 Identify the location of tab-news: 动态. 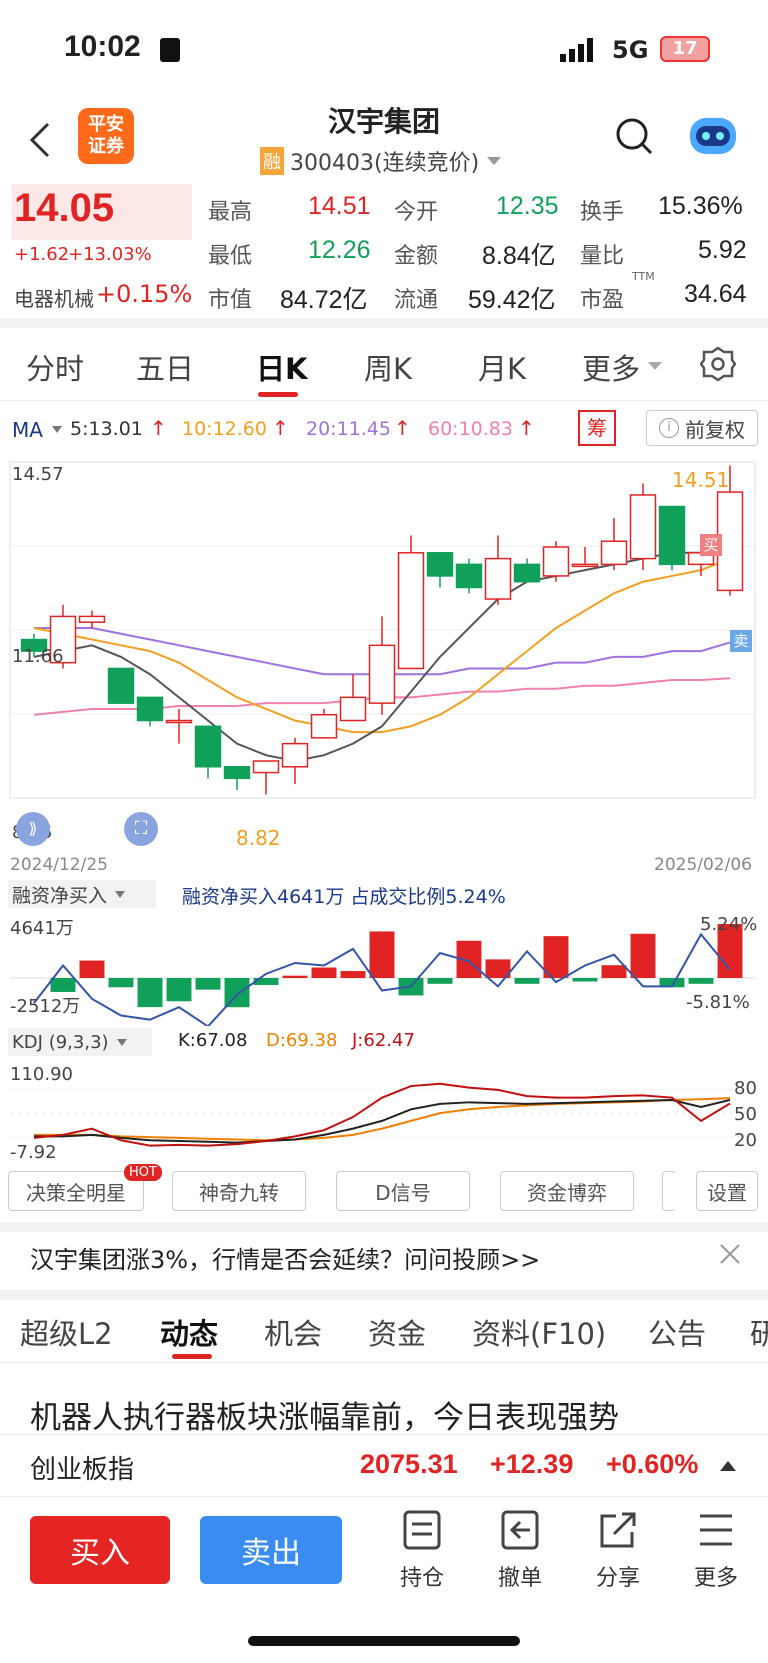
(189, 1332).